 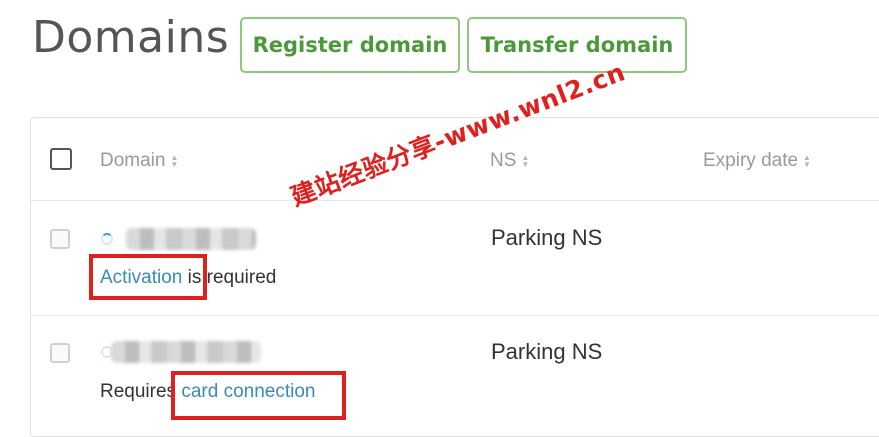 I want to click on column-domain: Domain ▲ ▼, so click(x=139, y=161).